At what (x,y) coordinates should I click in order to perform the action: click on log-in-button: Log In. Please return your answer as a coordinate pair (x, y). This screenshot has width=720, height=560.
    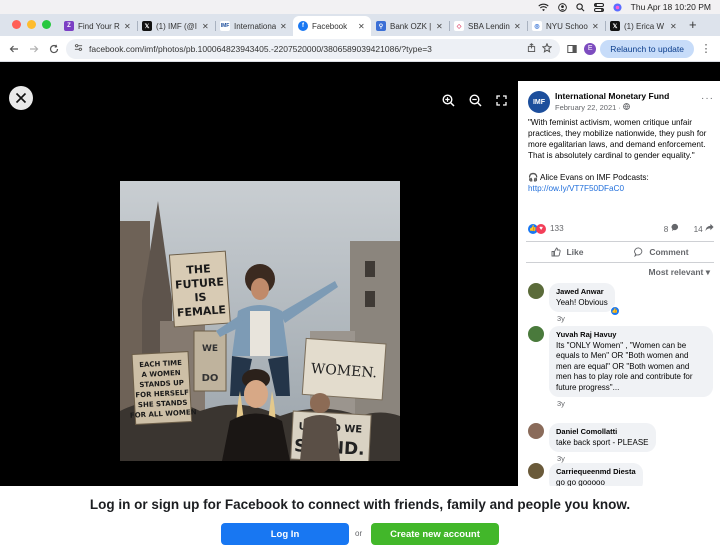
    Looking at the image, I should click on (285, 534).